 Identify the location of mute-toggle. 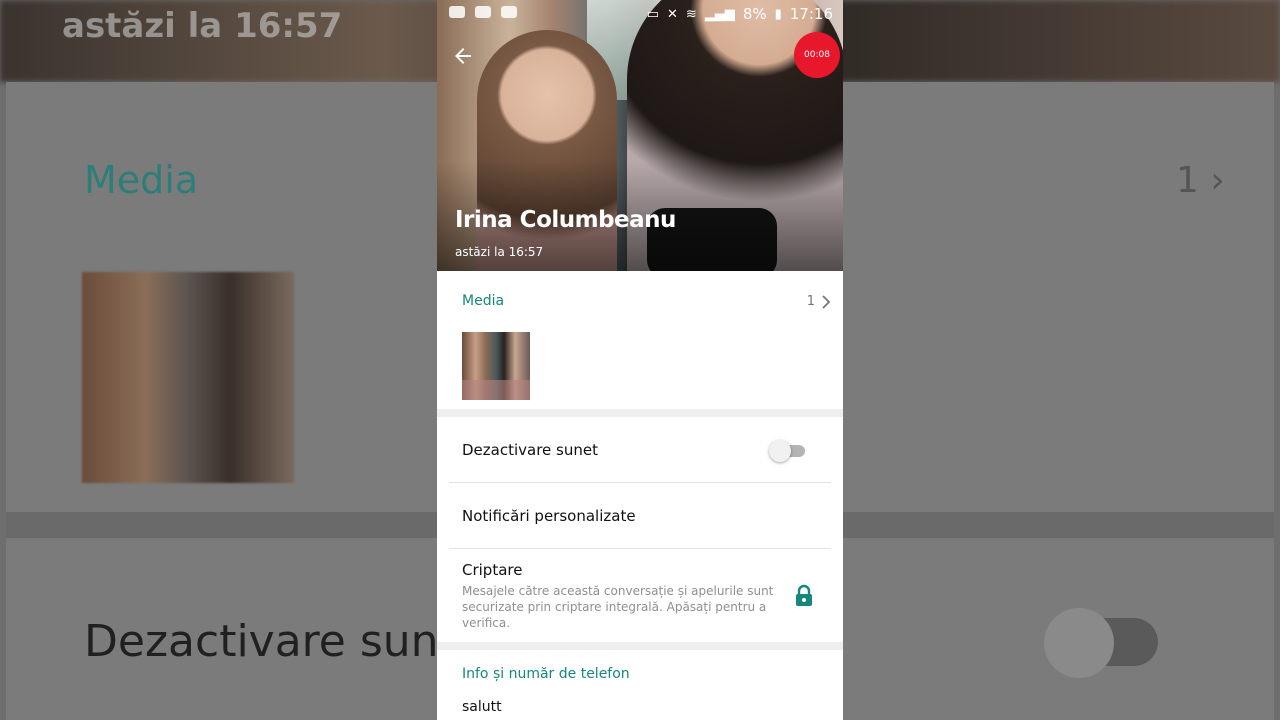
(787, 451).